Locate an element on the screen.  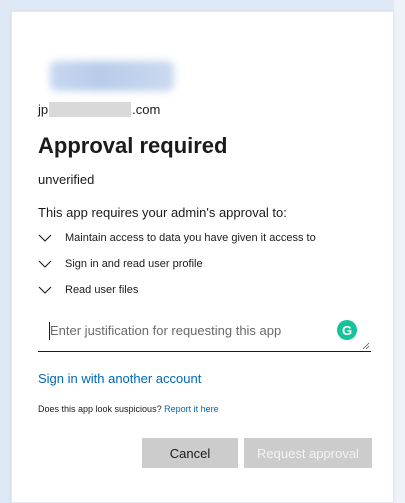
permission-item: Read user files is located at coordinates (88, 290).